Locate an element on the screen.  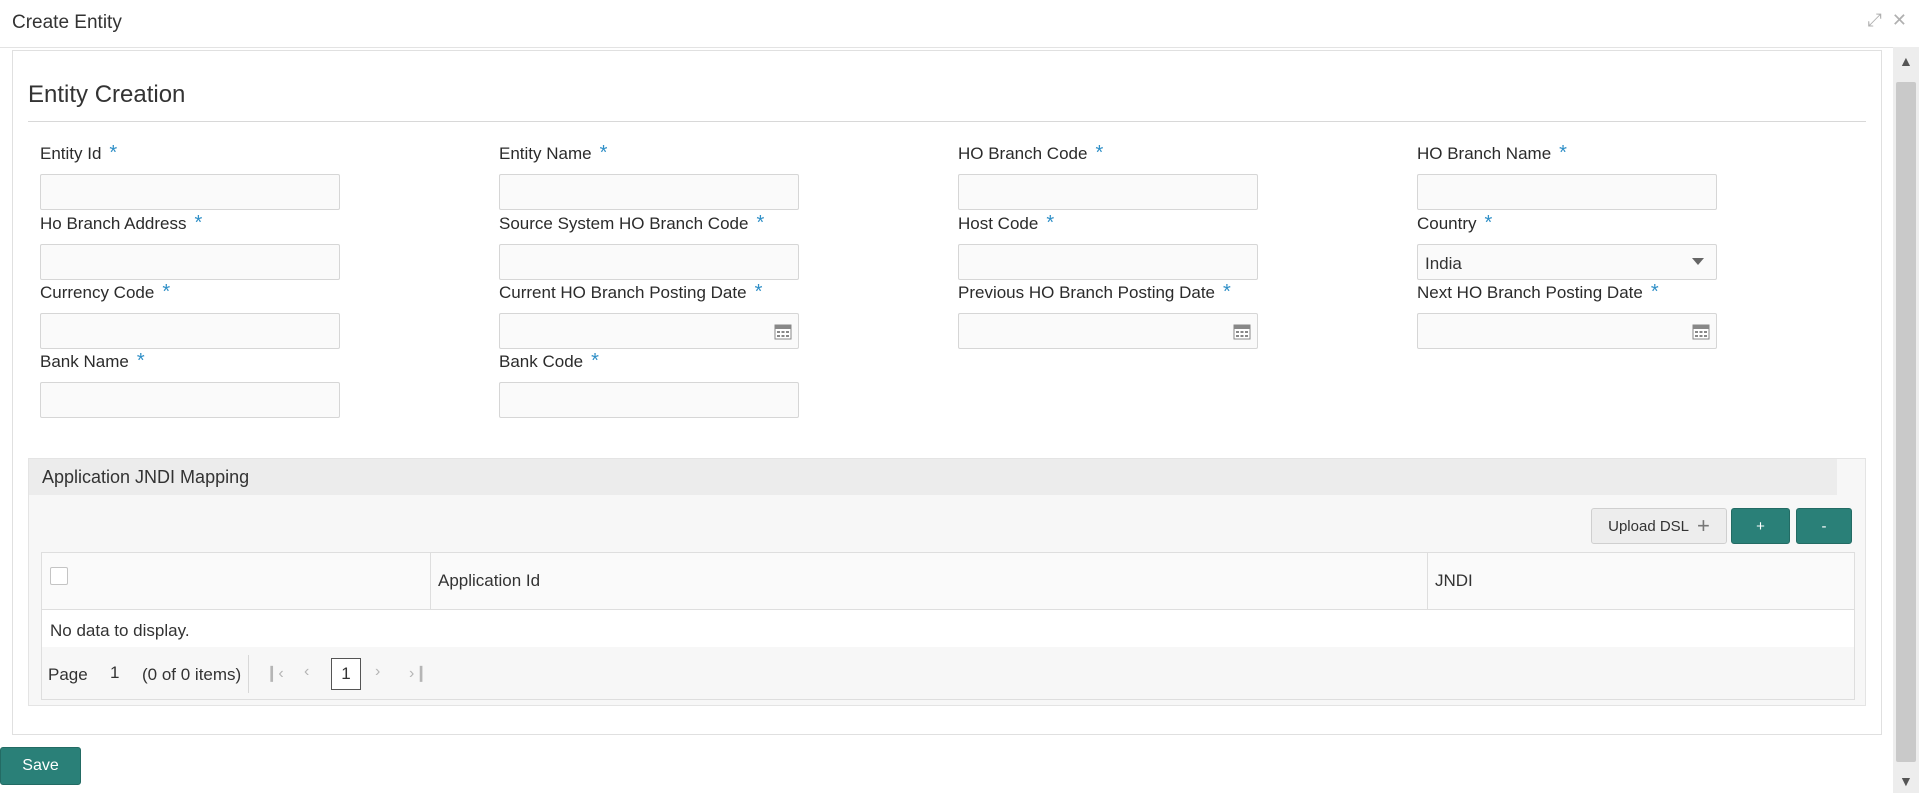
bank-code-input is located at coordinates (649, 400).